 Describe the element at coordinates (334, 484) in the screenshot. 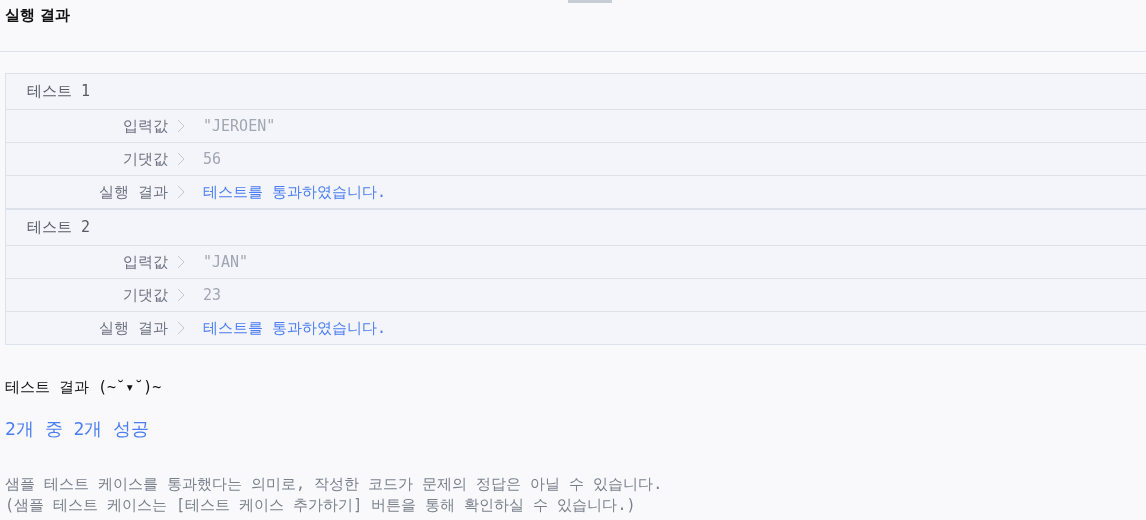

I see `note-text: 샘플 테스트 케이스를 통과했다는 의미로, 작성한 코드가 문제의 정답은 아닐 수 있습니다.` at that location.